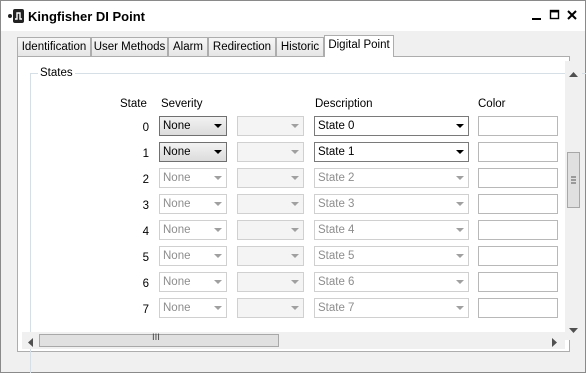  I want to click on description-value: State 0, so click(336, 126).